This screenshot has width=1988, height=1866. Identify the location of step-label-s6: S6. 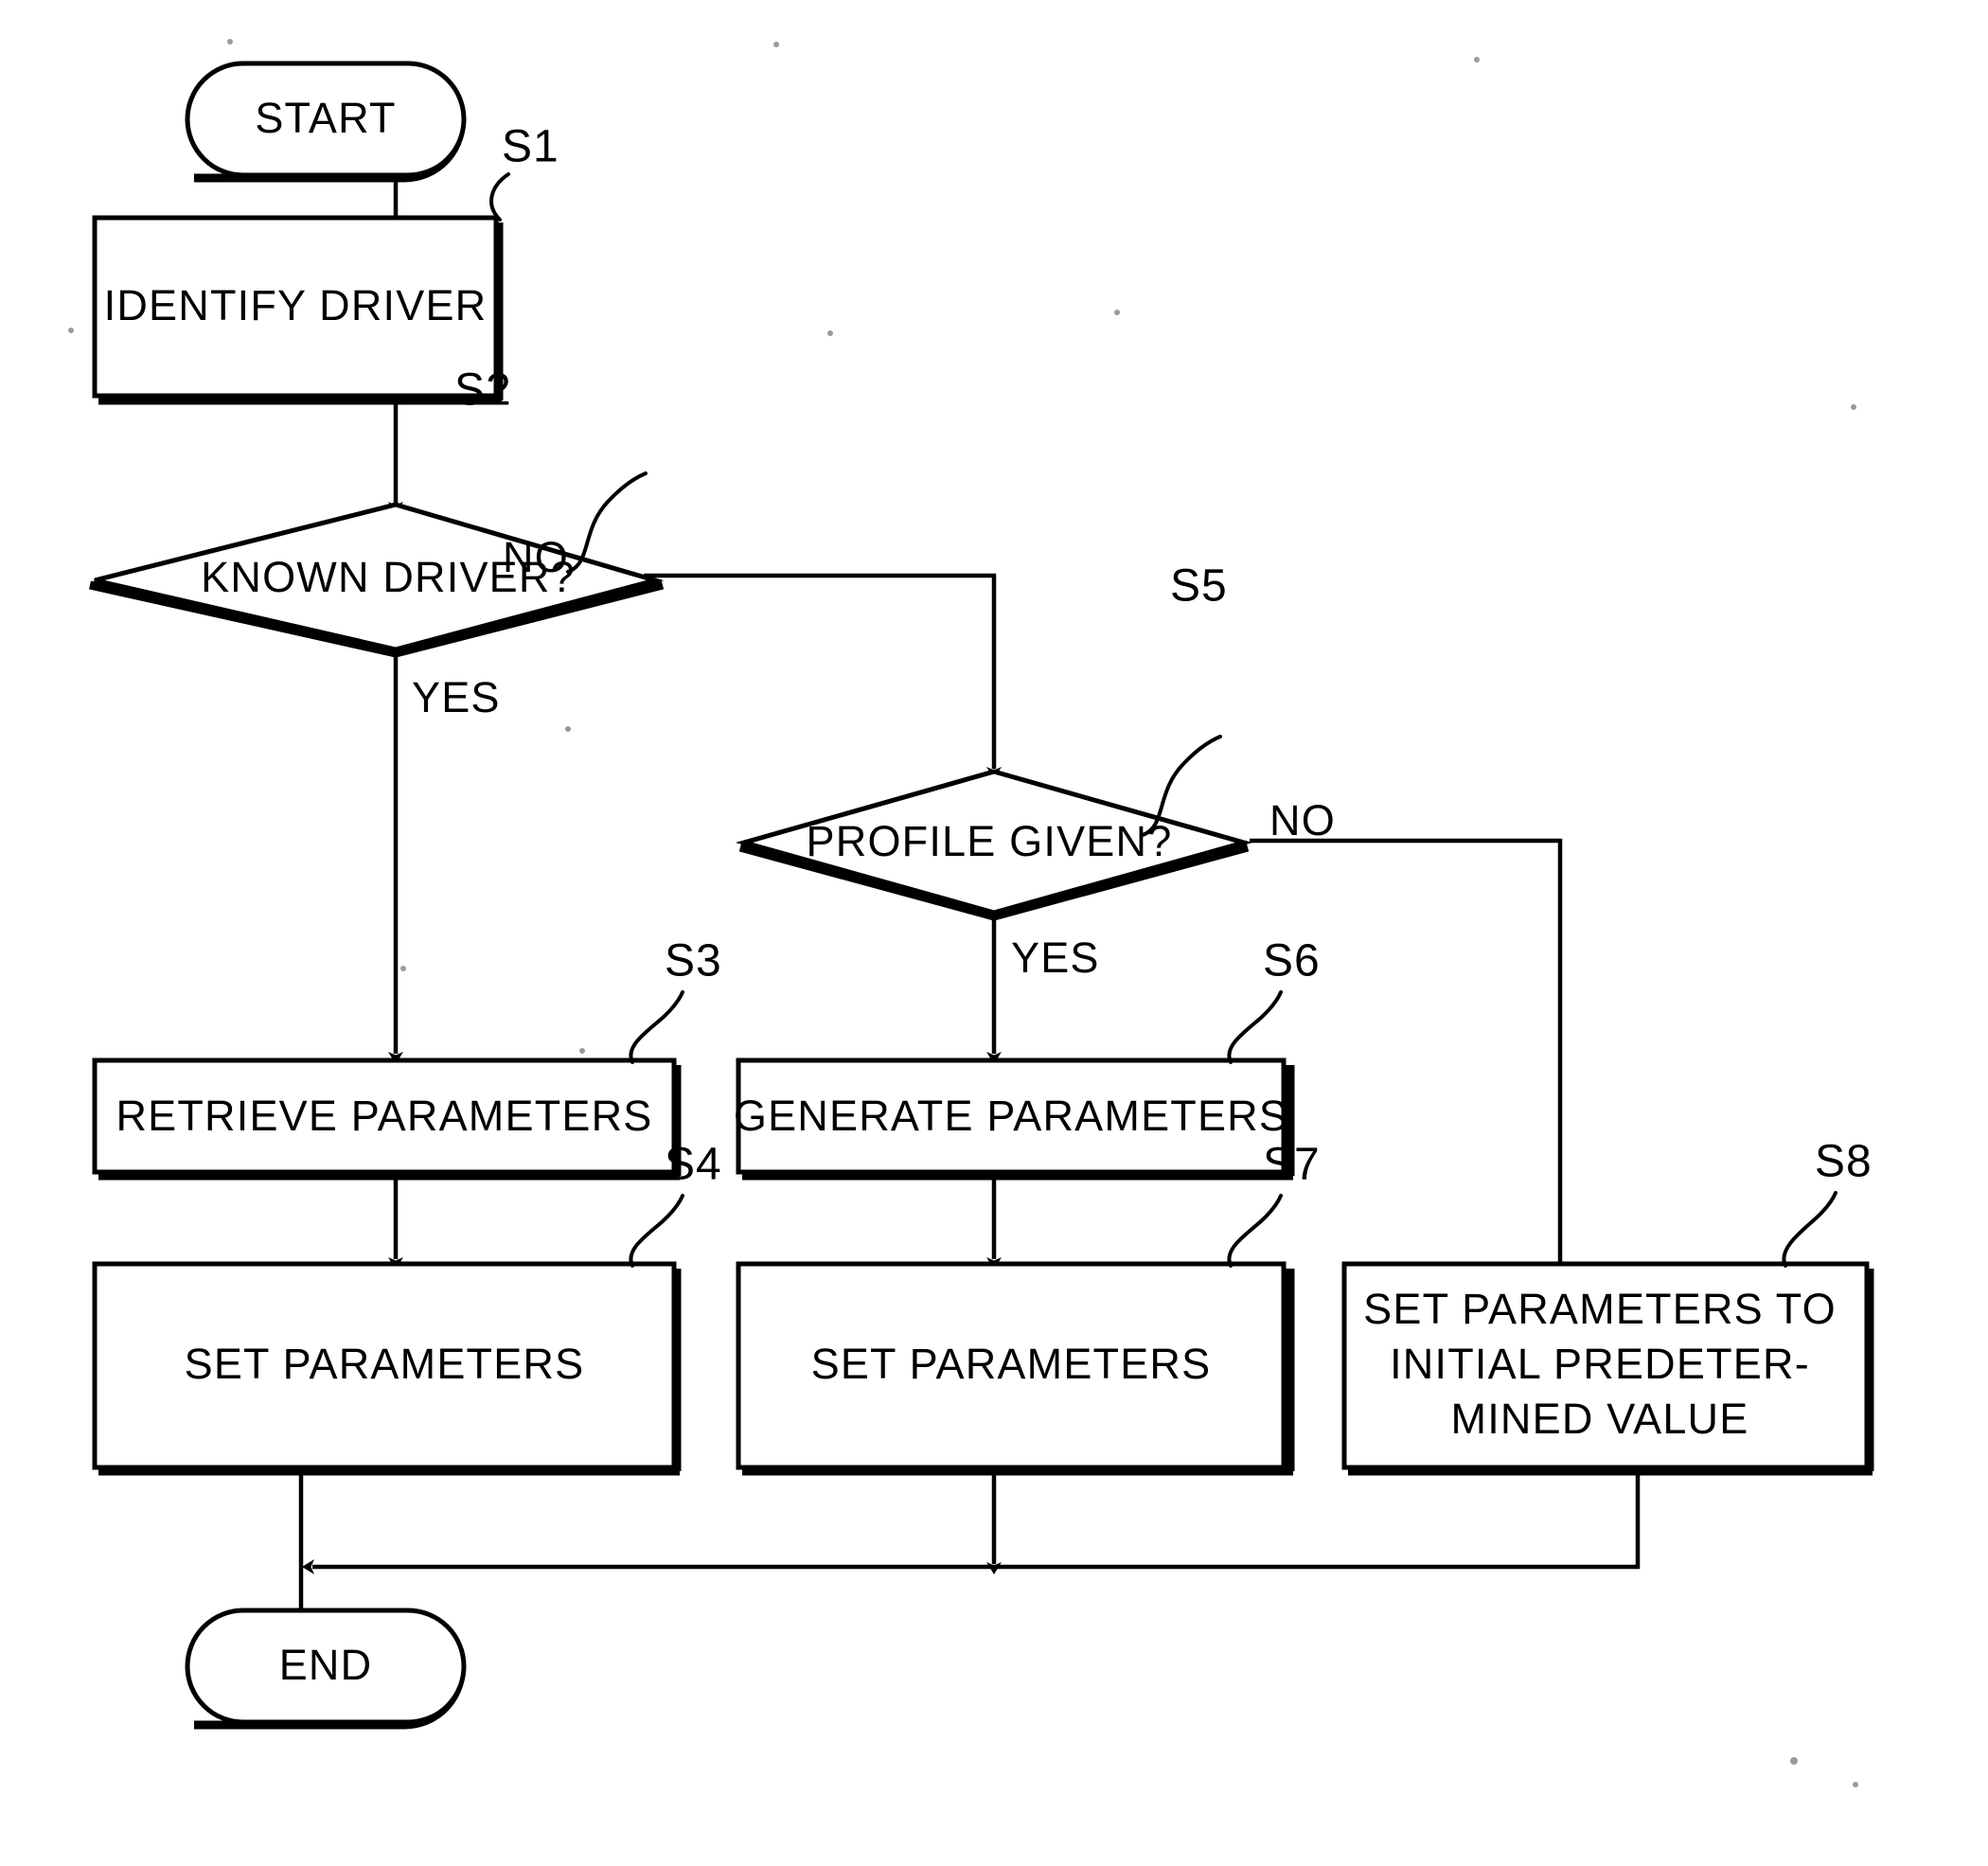
(1292, 961).